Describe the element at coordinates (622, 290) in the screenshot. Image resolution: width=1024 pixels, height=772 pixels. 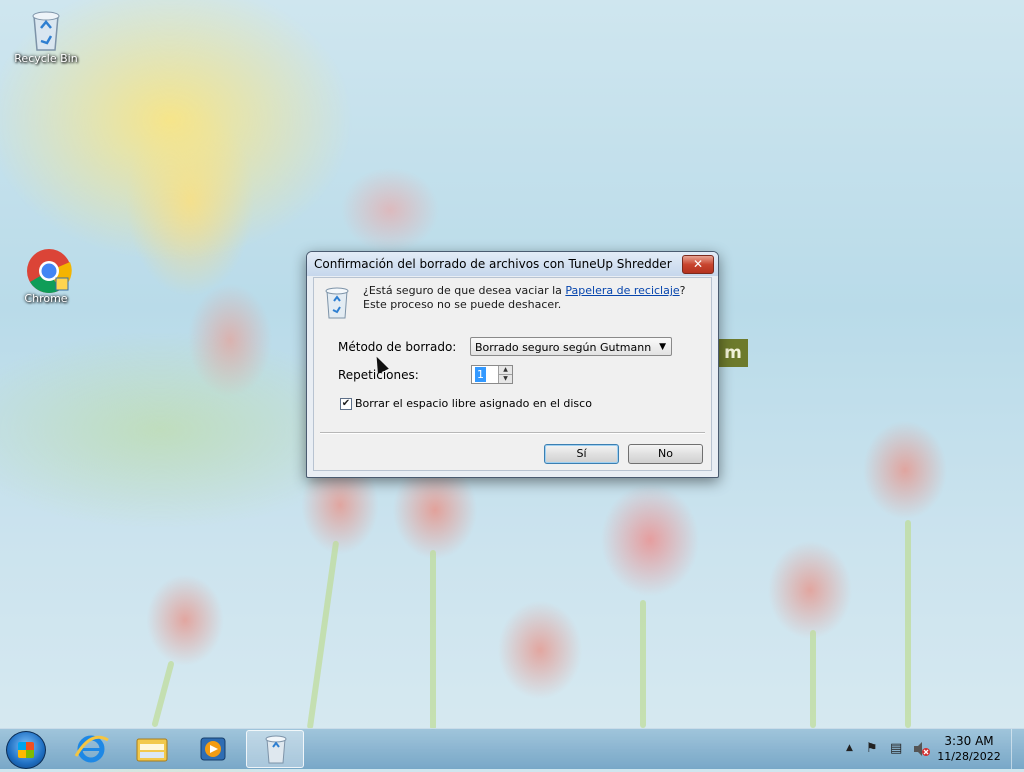
I see `recycle-bin-link: Papelera de reciclaje` at that location.